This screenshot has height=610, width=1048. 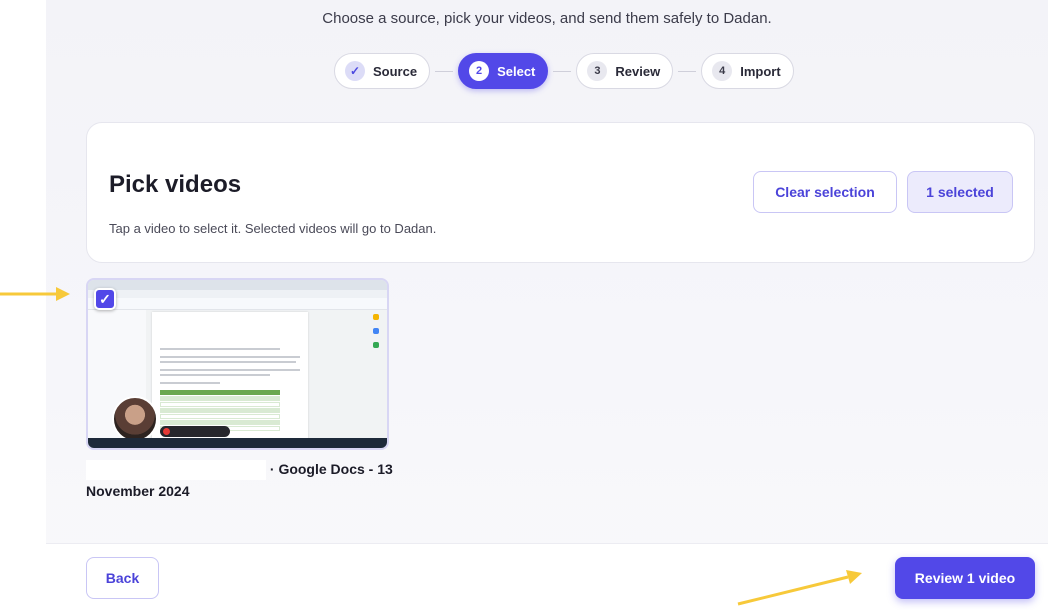 I want to click on video-title-line2: November 2024, so click(x=138, y=491).